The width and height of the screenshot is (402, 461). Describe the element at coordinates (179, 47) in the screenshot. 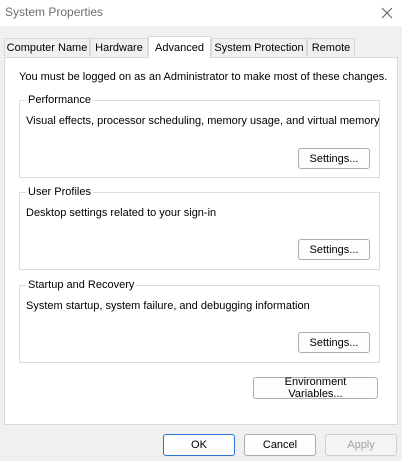

I see `tab-advanced: Advanced` at that location.